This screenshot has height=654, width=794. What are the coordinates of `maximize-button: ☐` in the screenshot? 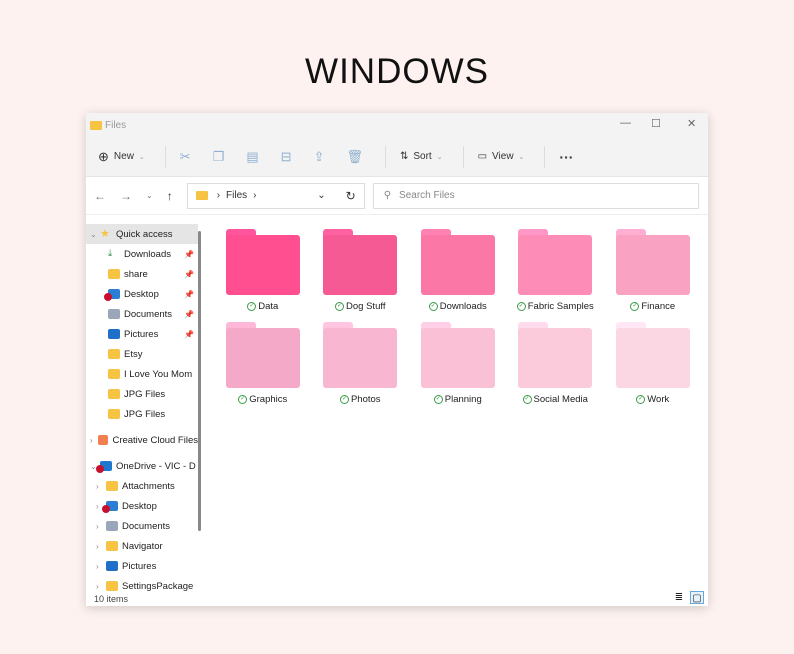 It's located at (656, 123).